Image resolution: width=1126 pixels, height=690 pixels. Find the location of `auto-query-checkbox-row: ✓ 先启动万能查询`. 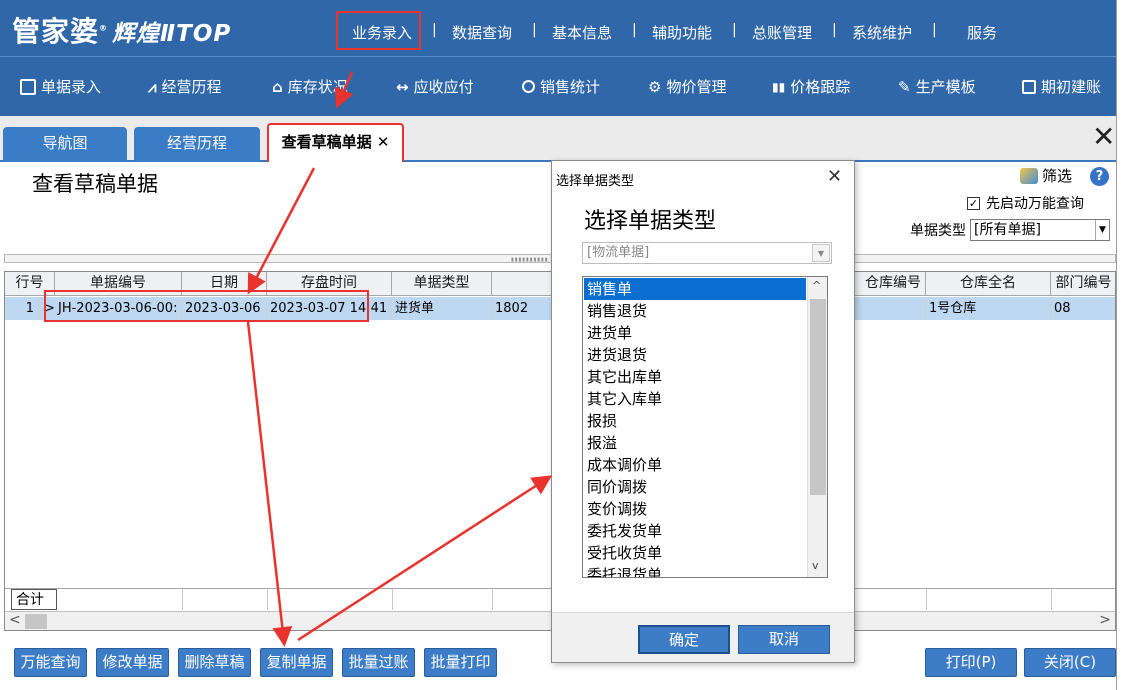

auto-query-checkbox-row: ✓ 先启动万能查询 is located at coordinates (1025, 203).